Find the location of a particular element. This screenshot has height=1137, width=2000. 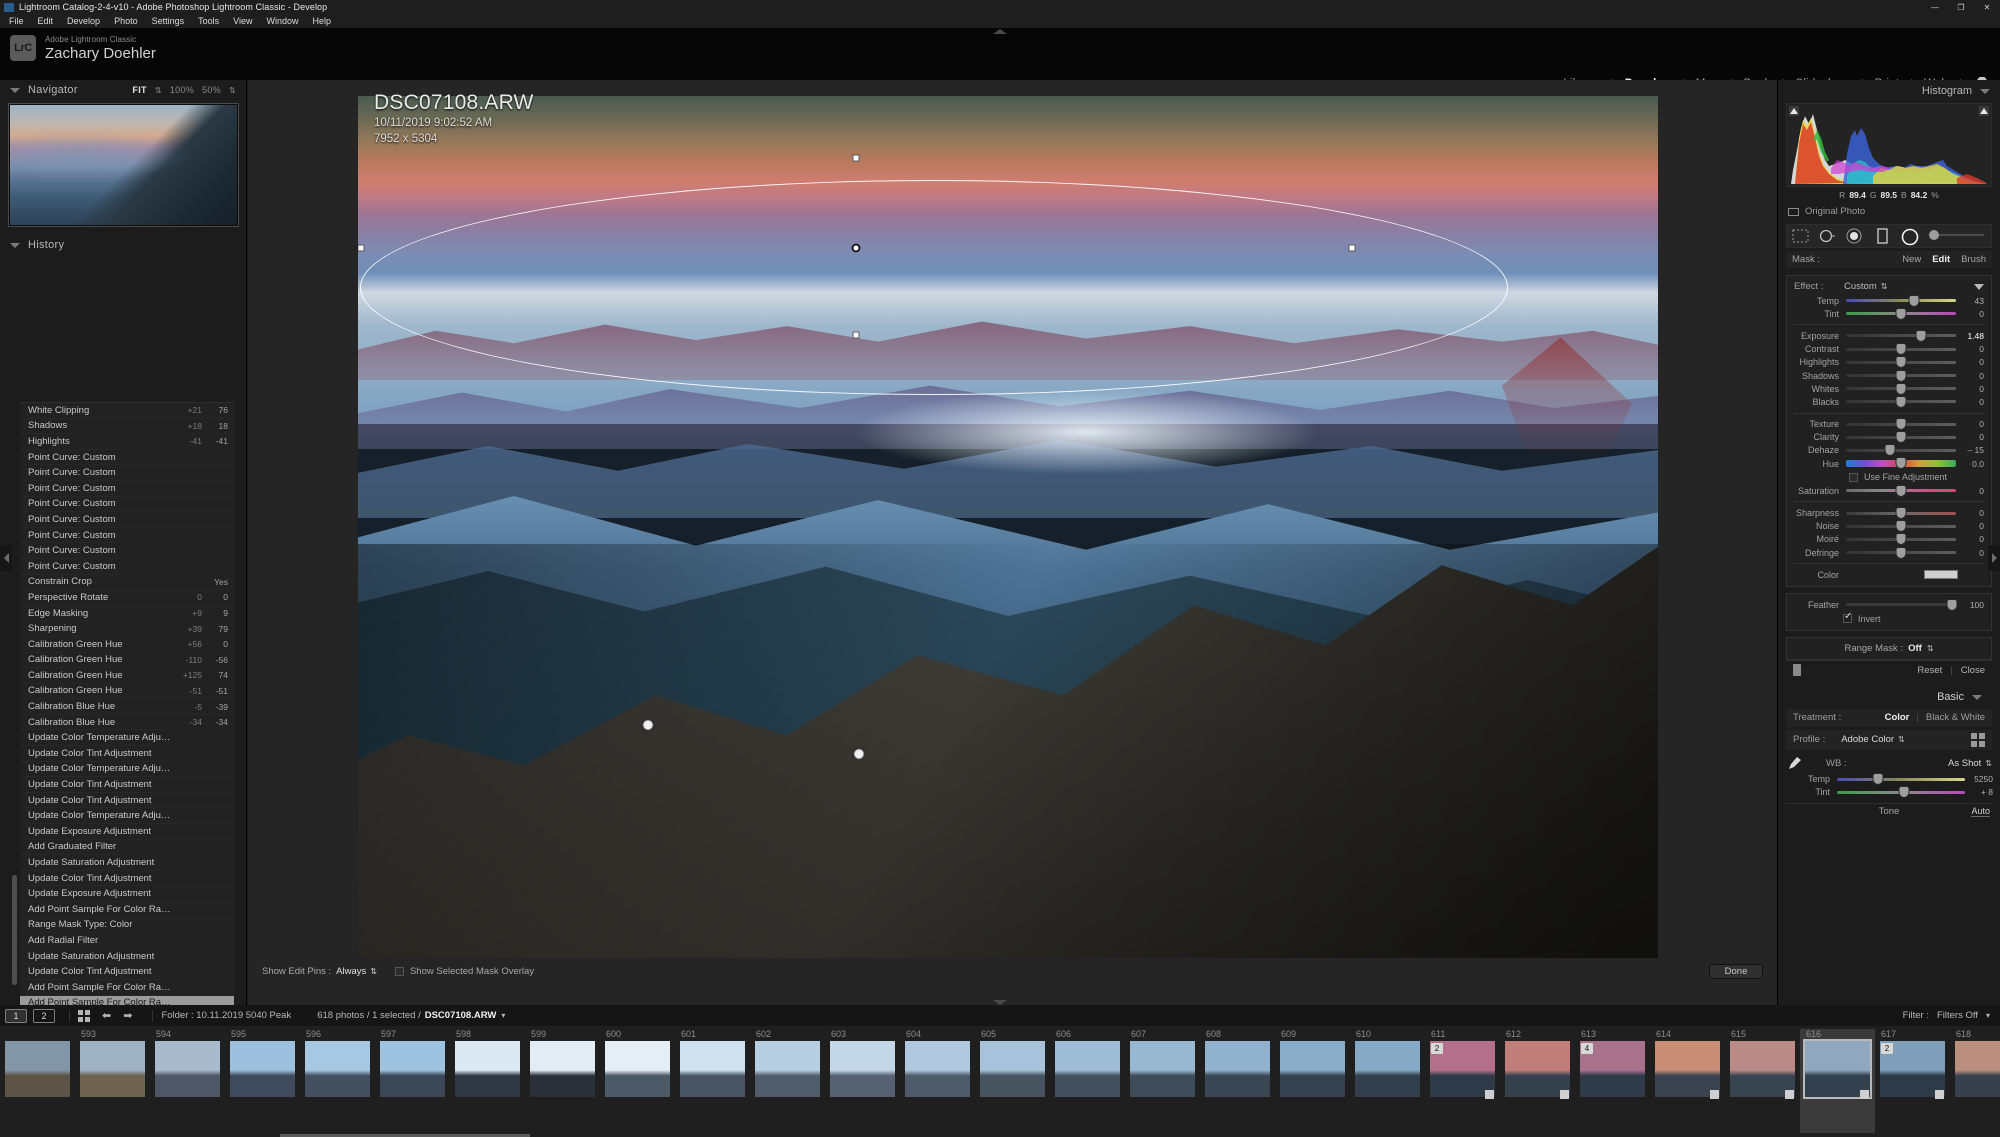

view-mode-1-button: 1 is located at coordinates (16, 1015).